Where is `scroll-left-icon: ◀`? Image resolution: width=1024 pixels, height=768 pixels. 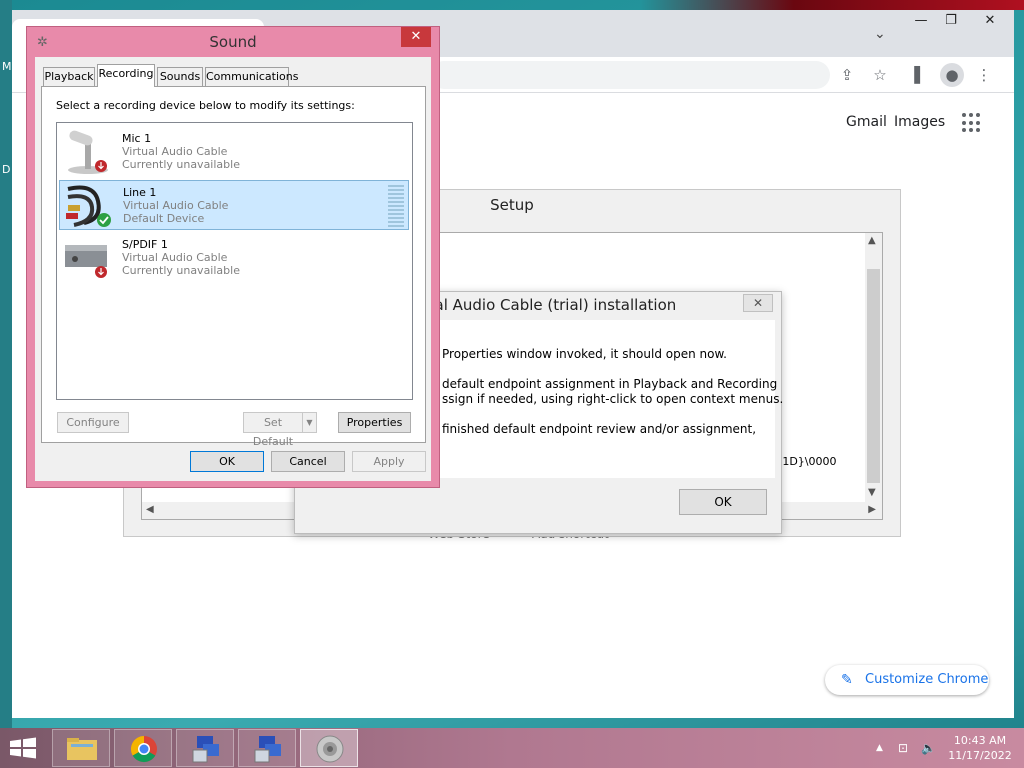
scroll-left-icon: ◀ is located at coordinates (150, 509).